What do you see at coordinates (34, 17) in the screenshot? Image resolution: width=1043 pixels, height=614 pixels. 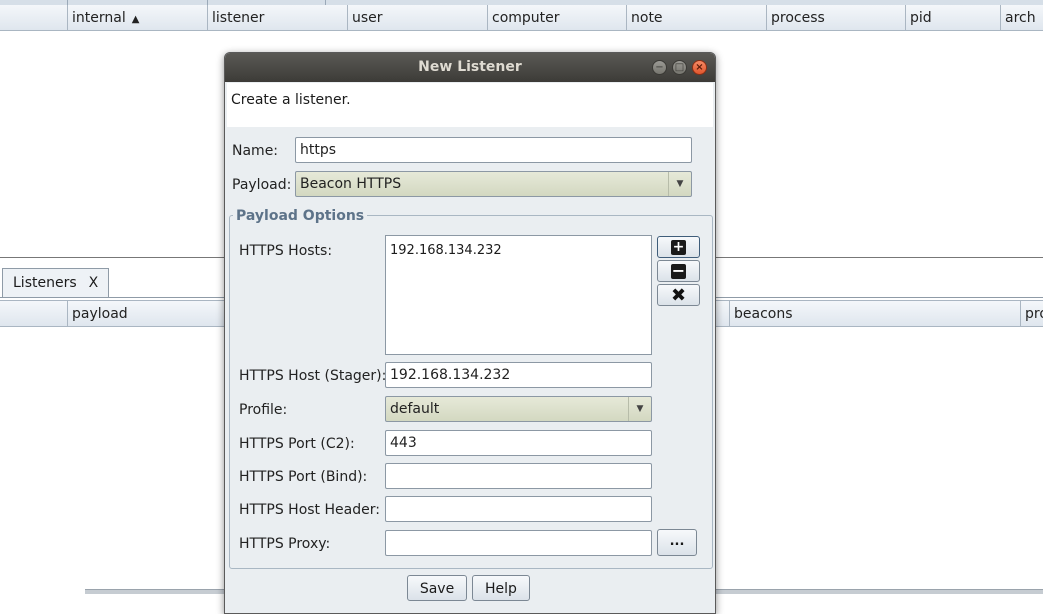 I see `column-header-select` at bounding box center [34, 17].